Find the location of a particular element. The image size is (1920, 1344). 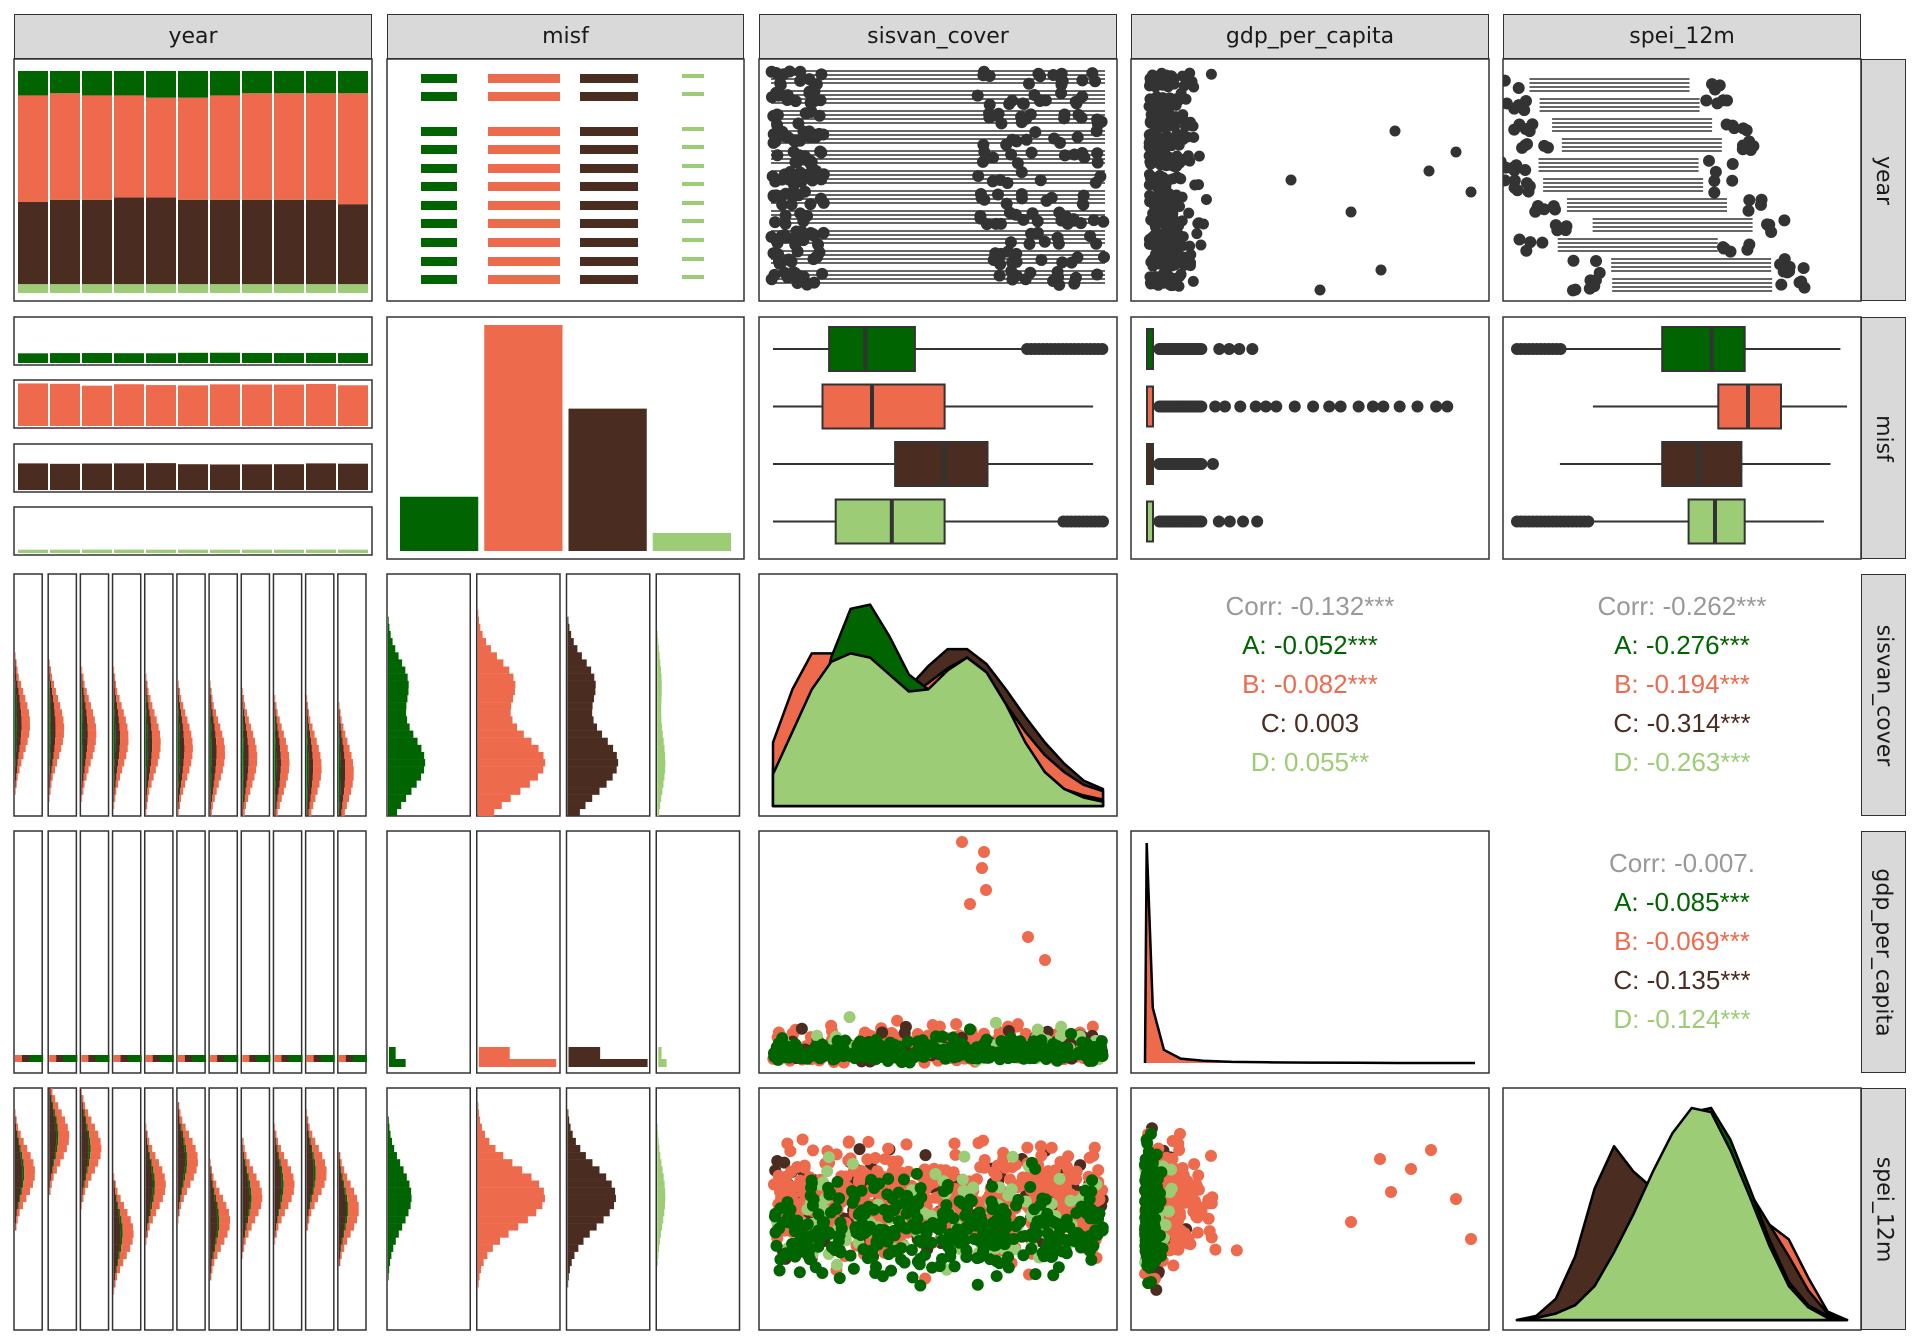

misf-dash is located at coordinates (524, 279).